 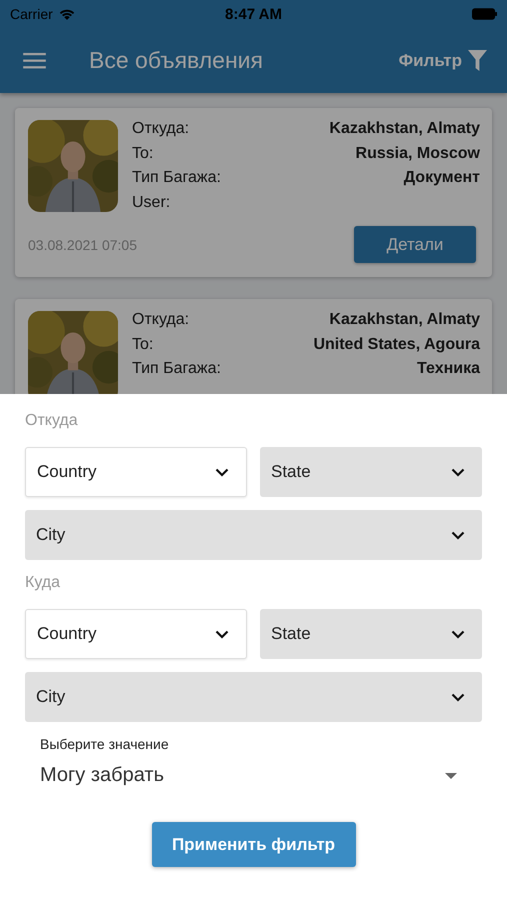 What do you see at coordinates (484, 14) in the screenshot?
I see `battery-icon` at bounding box center [484, 14].